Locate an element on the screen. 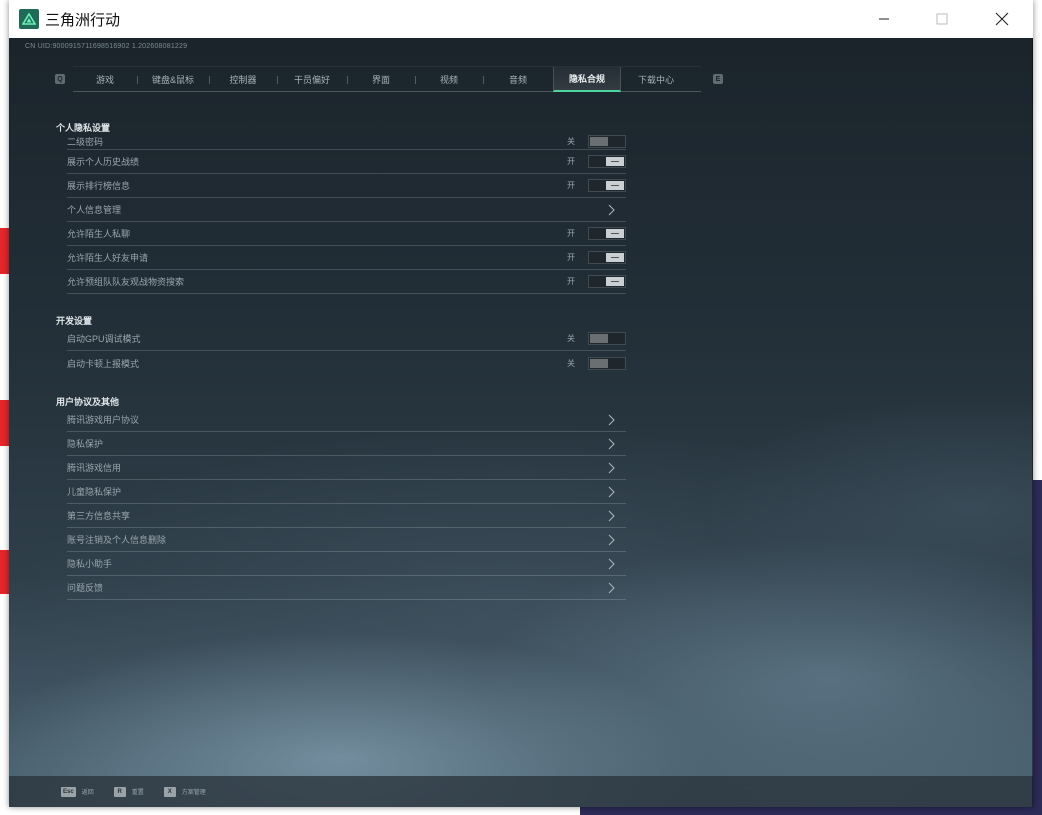 The height and width of the screenshot is (815, 1042). maximize-icon is located at coordinates (942, 19).